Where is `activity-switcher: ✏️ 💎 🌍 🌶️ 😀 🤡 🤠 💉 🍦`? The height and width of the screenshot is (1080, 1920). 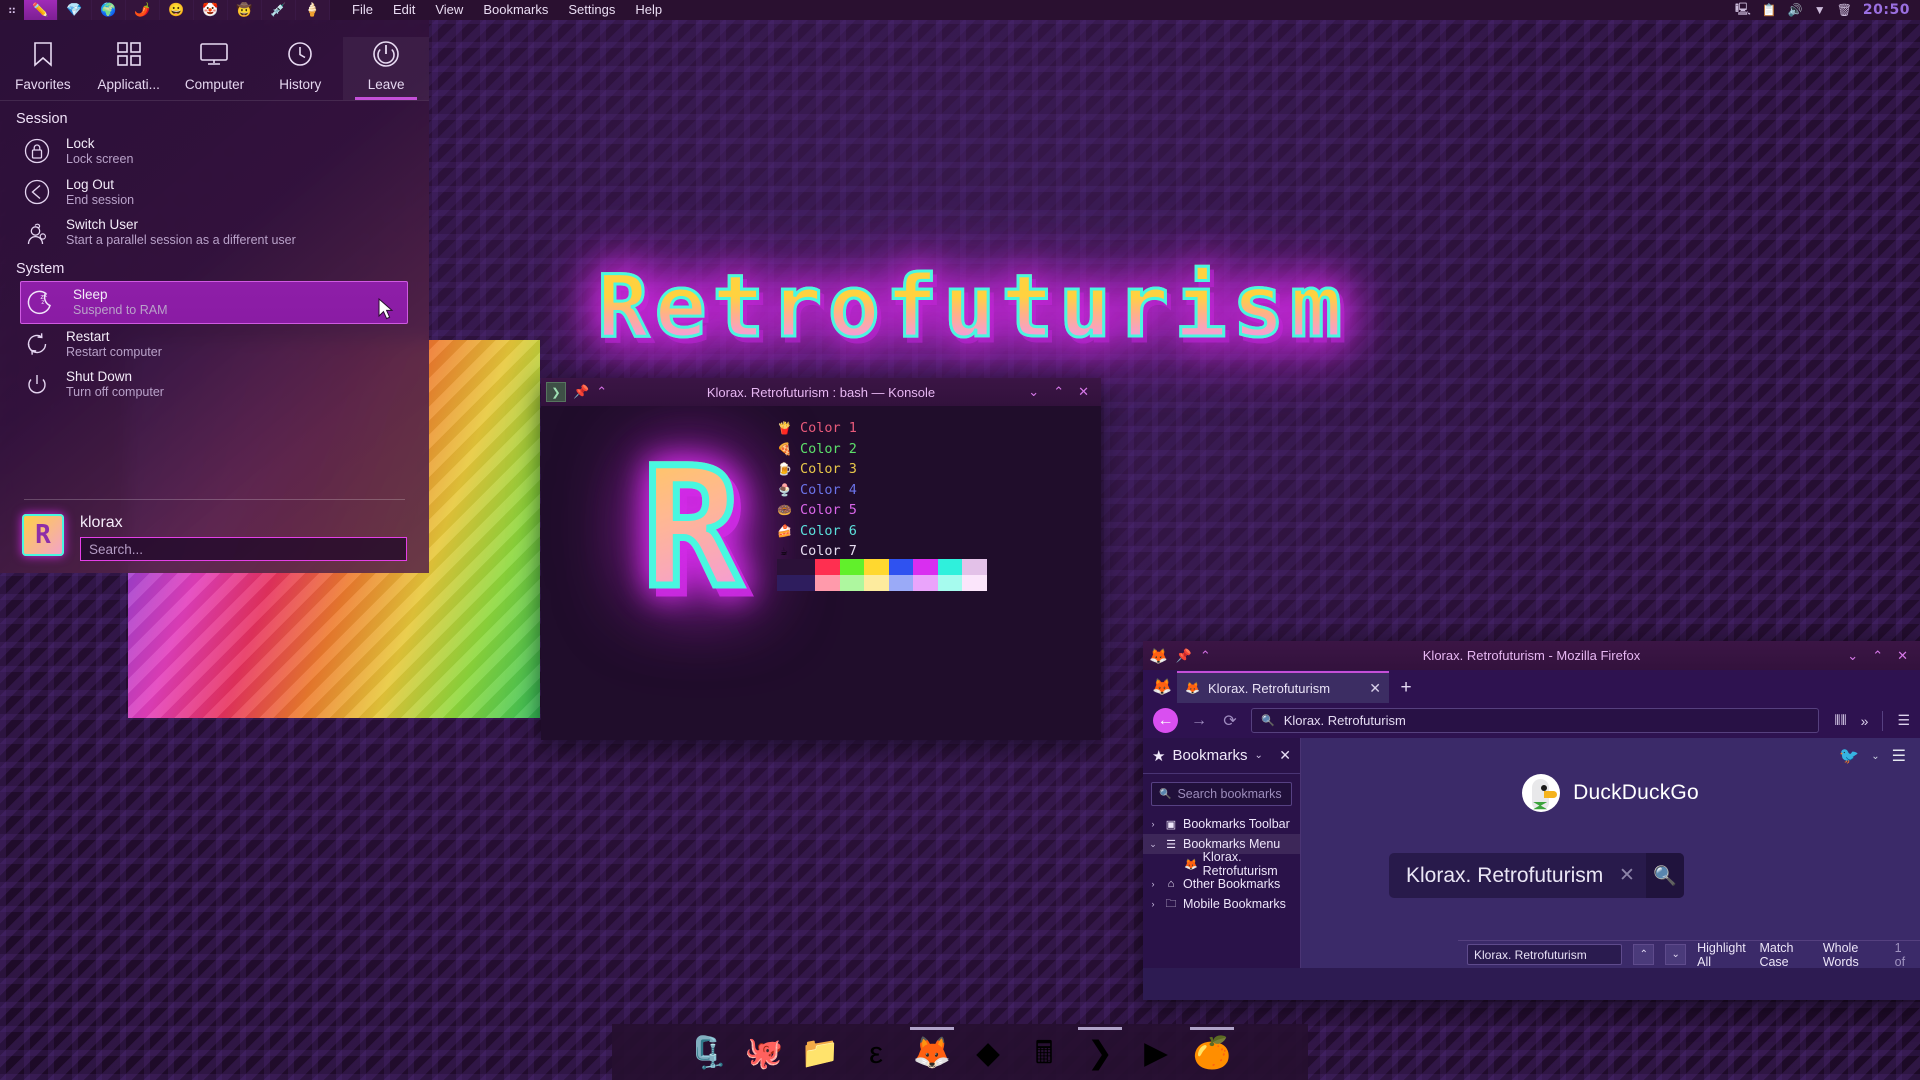
activity-switcher: ✏️ 💎 🌍 🌶️ 😀 🤡 🤠 💉 🍦 is located at coordinates (177, 10).